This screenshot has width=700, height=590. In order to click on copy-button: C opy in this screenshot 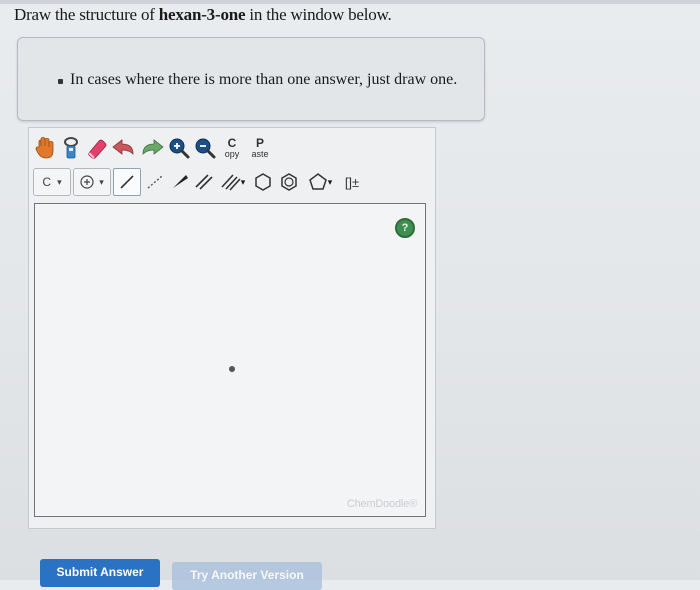, I will do `click(232, 148)`.